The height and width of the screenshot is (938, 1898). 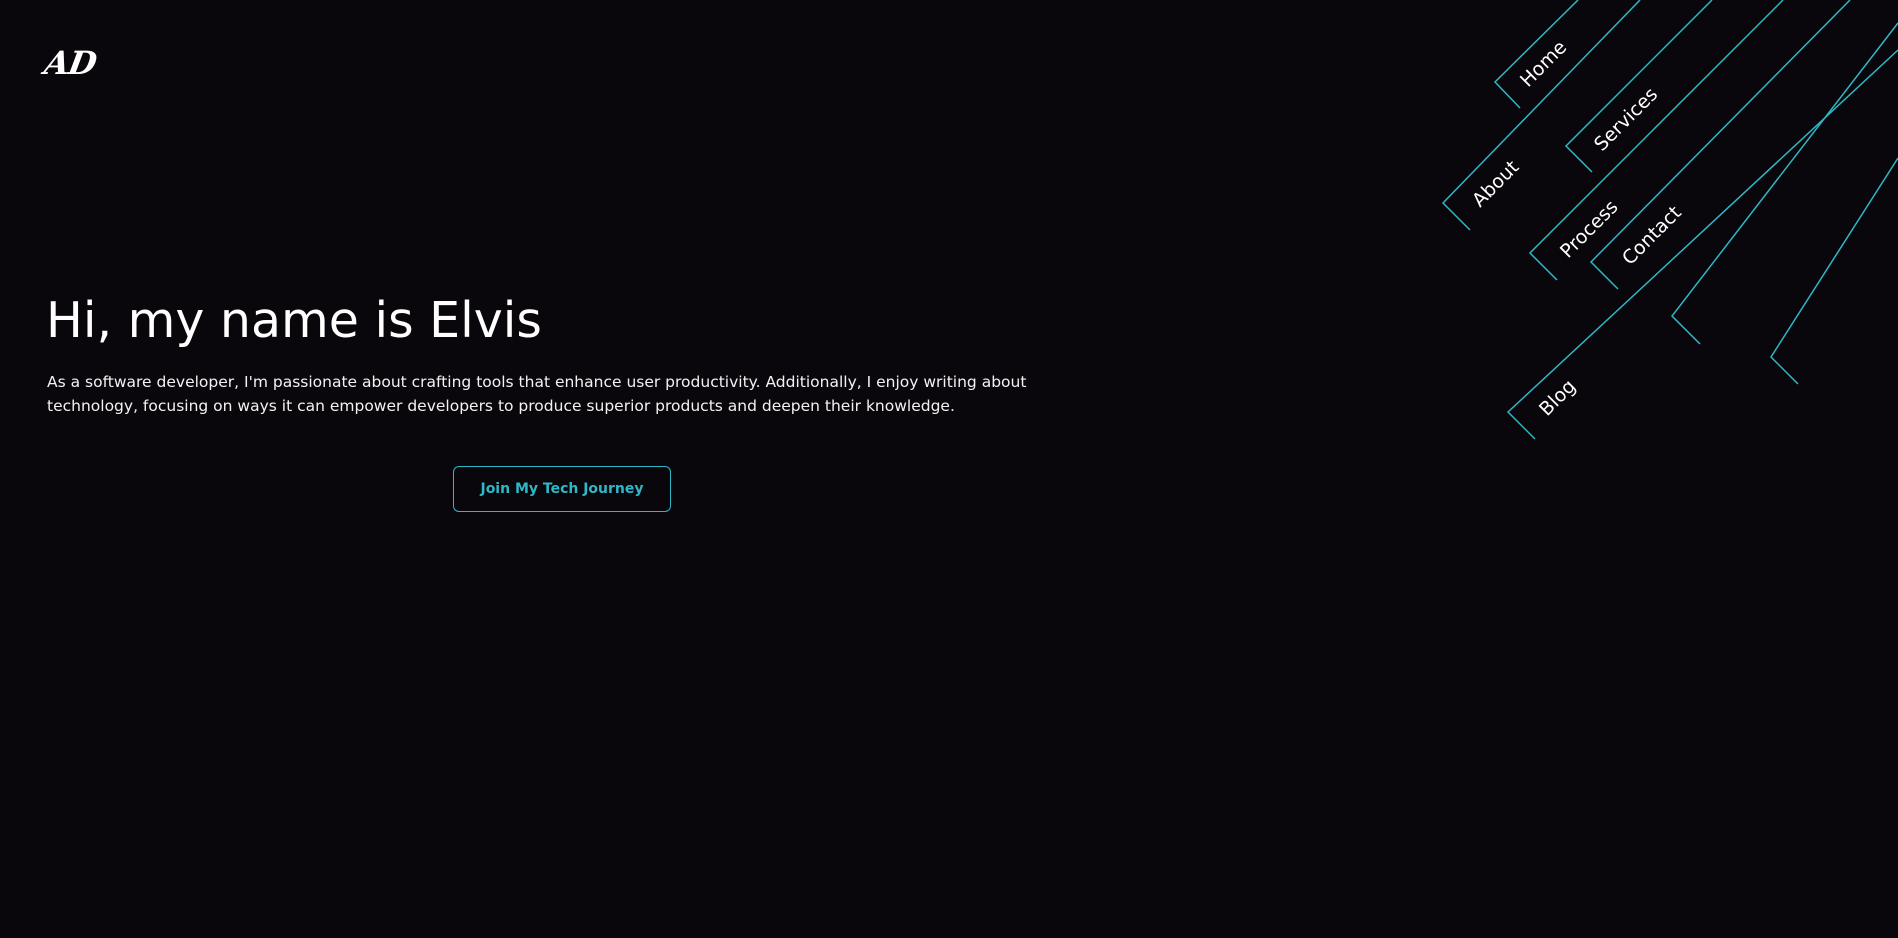 I want to click on nav-item-contact: Contact, so click(x=1720, y=145).